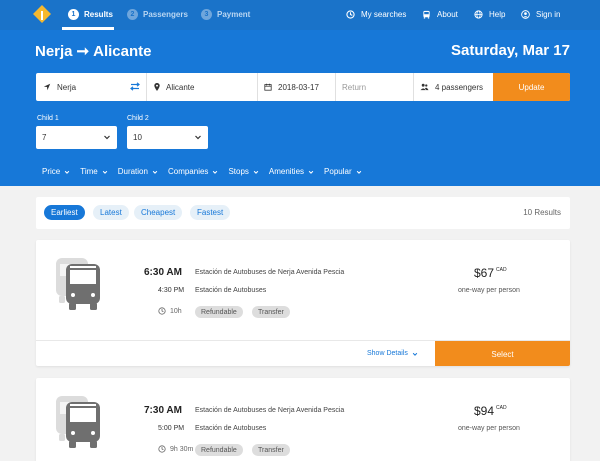  I want to click on sort-fastest: Fastest, so click(210, 212).